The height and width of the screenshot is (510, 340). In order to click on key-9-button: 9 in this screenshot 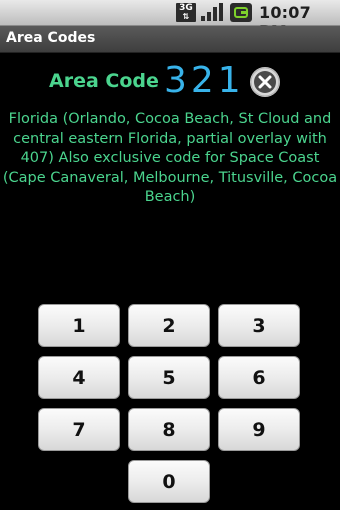, I will do `click(259, 429)`.